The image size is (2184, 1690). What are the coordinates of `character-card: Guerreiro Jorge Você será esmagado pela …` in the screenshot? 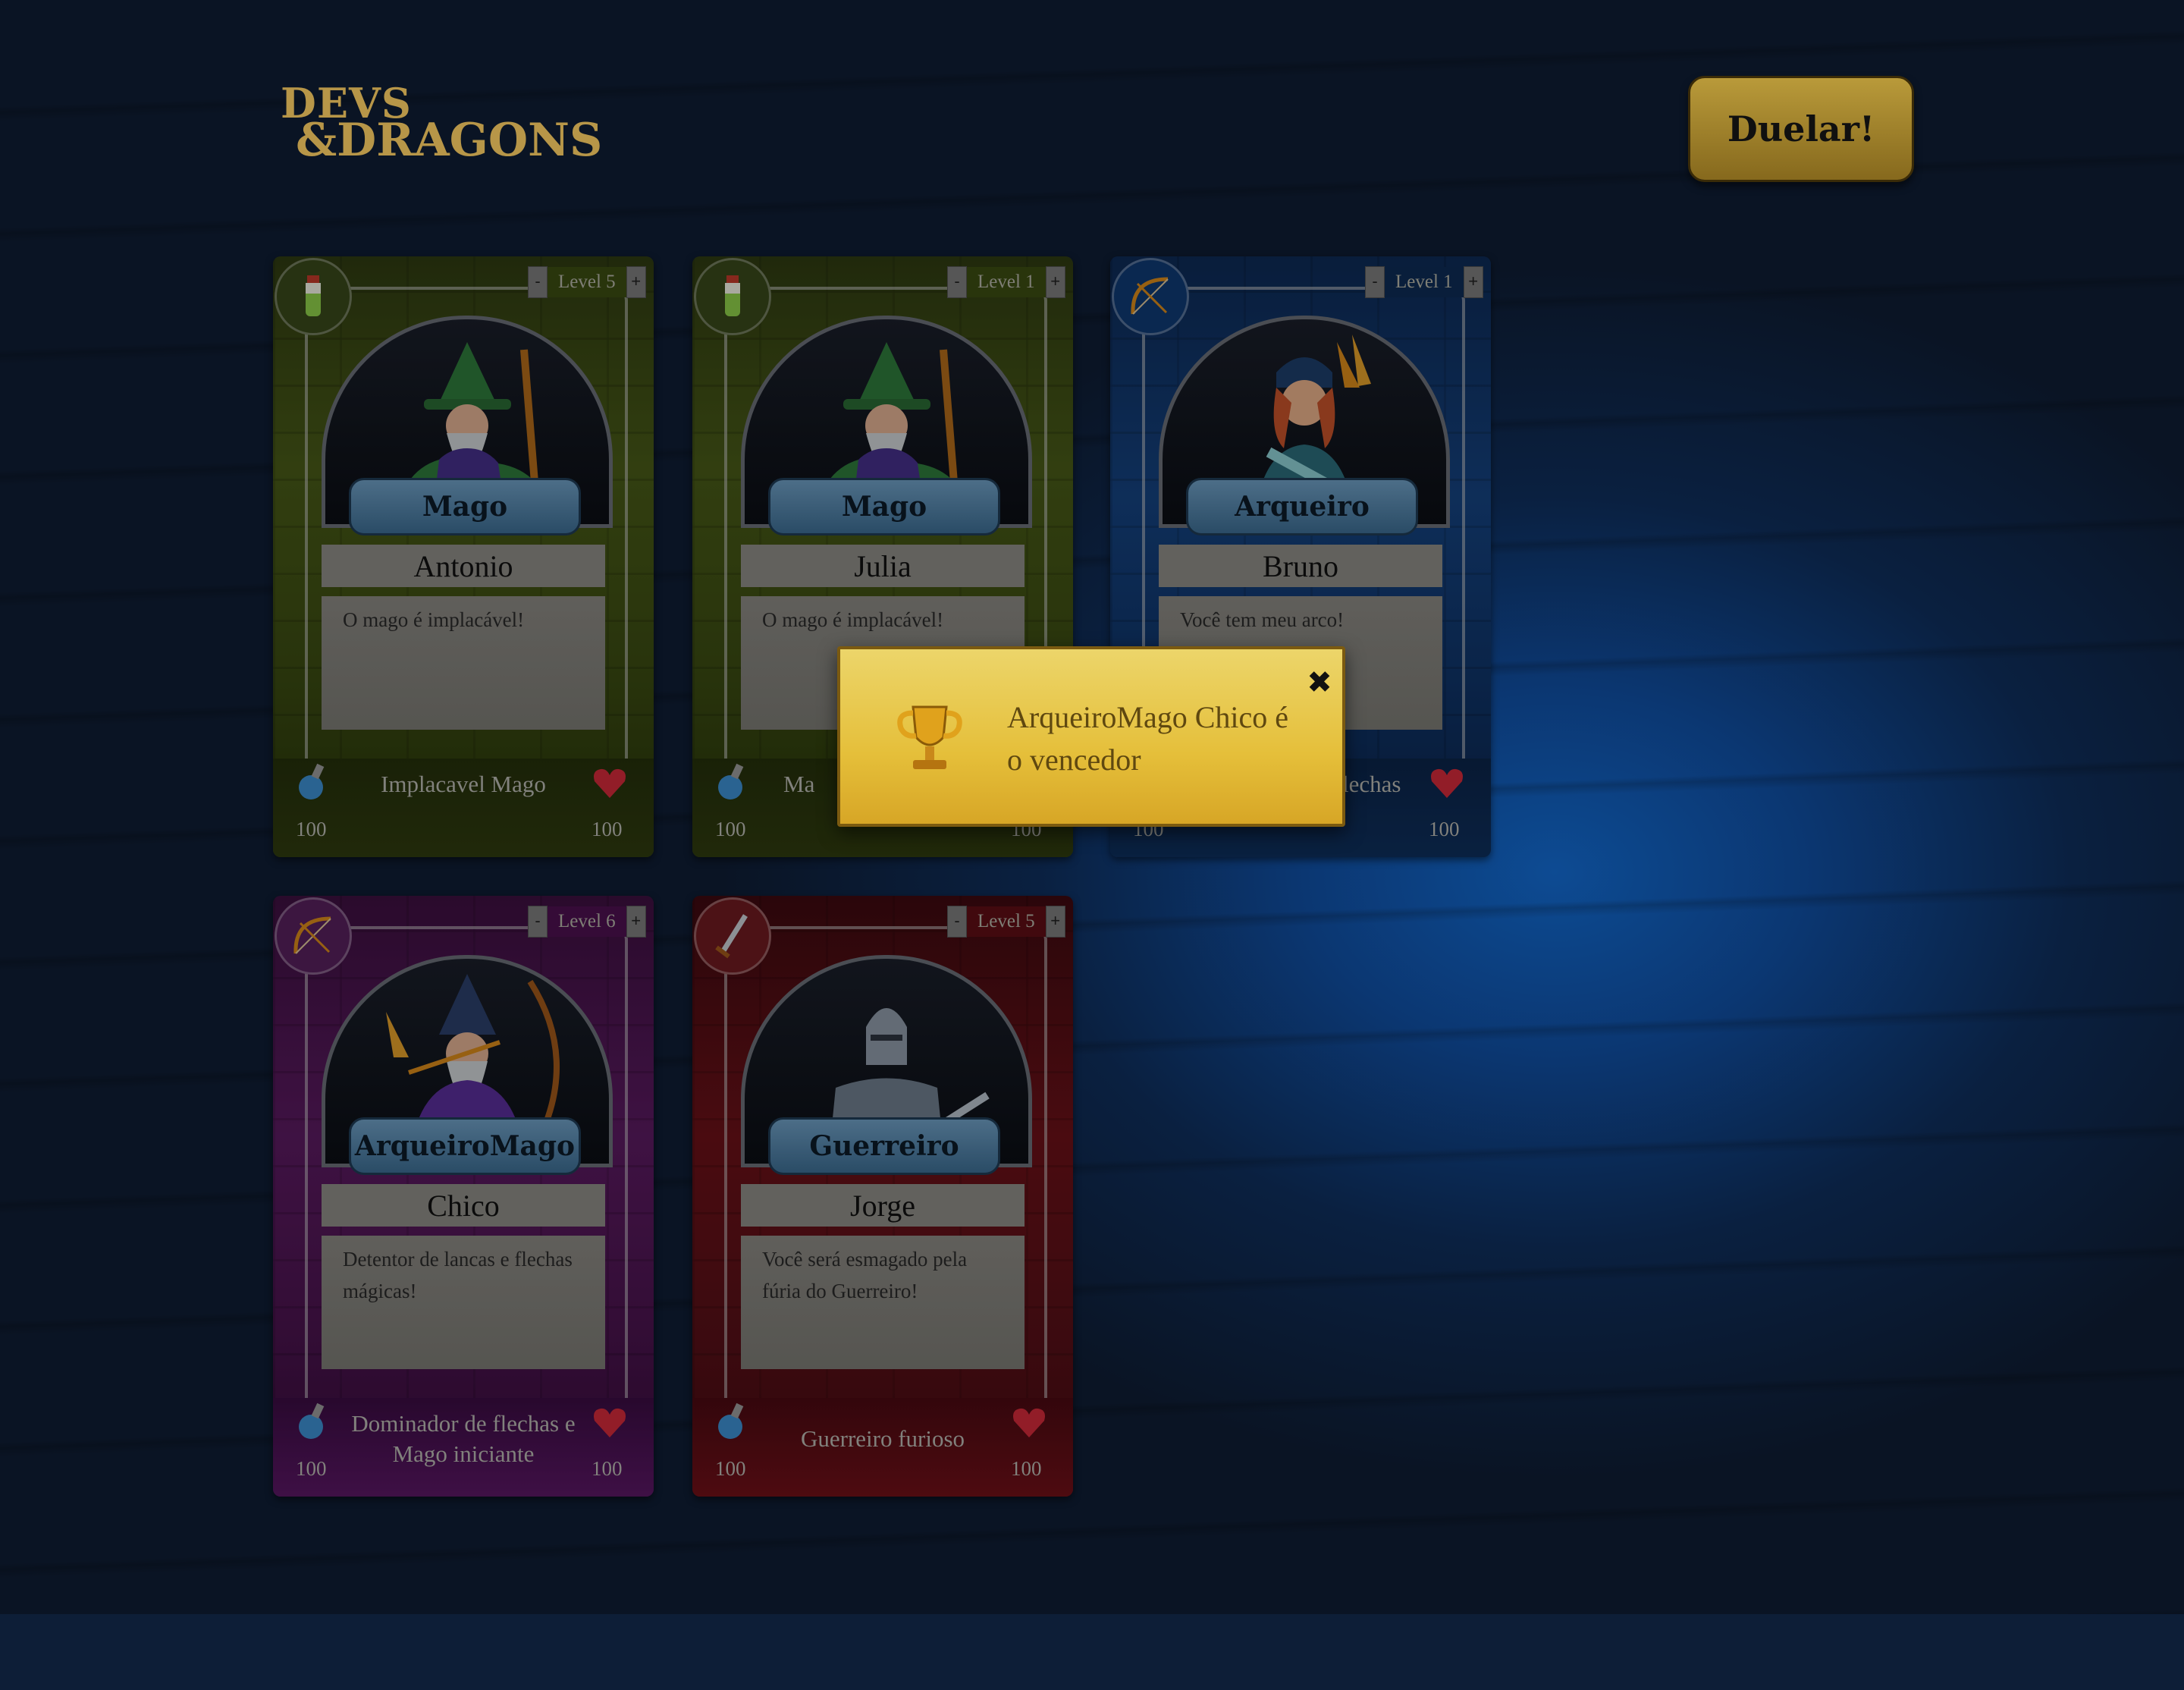 It's located at (882, 1196).